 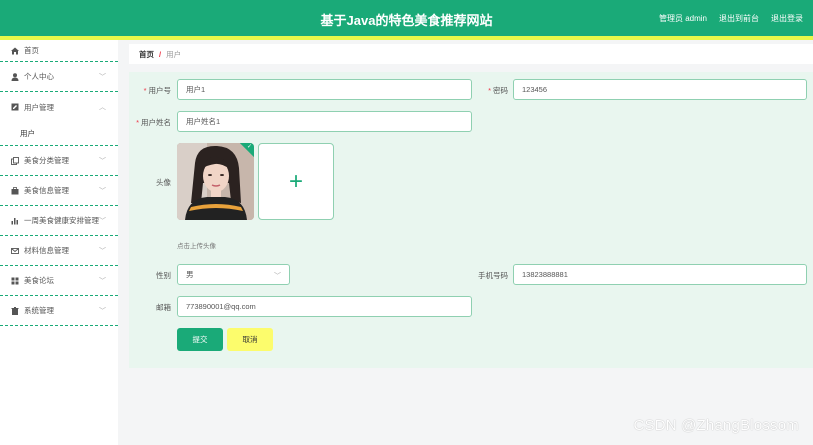 I want to click on sidebar-item-food-forum: 美食论坛 ﹀, so click(x=59, y=281).